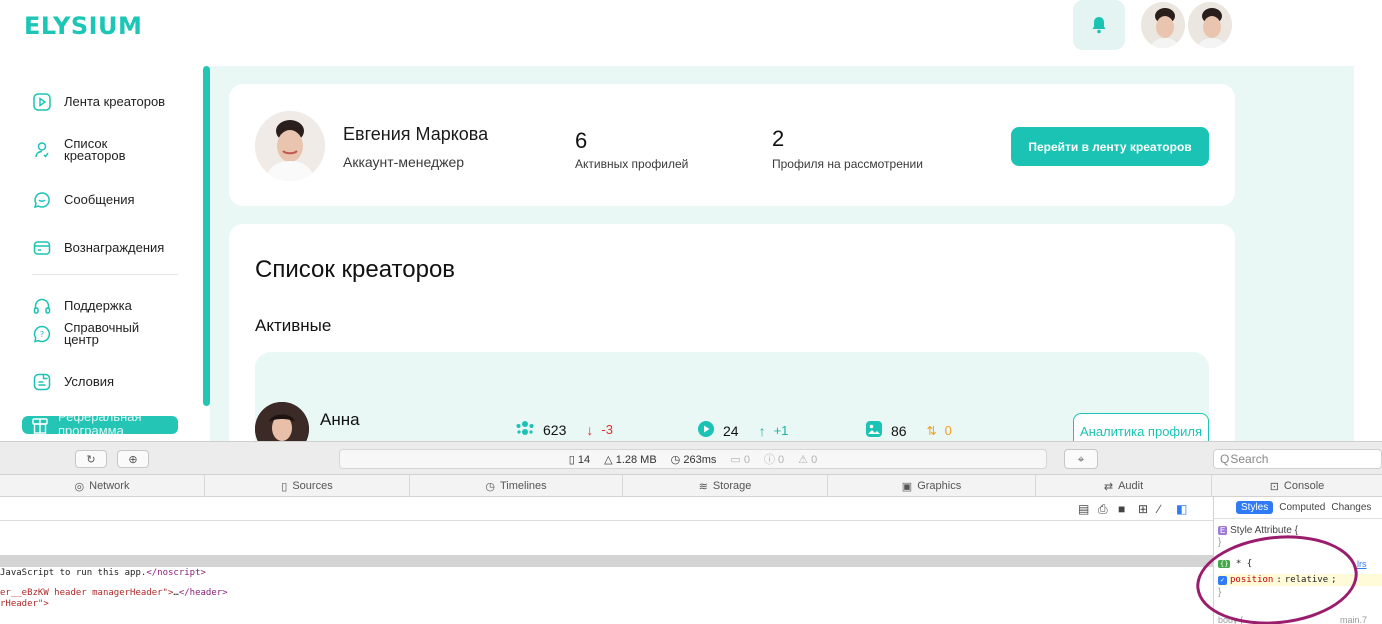 The height and width of the screenshot is (624, 1382). Describe the element at coordinates (1121, 509) in the screenshot. I see `dark-mode-icon: ■` at that location.